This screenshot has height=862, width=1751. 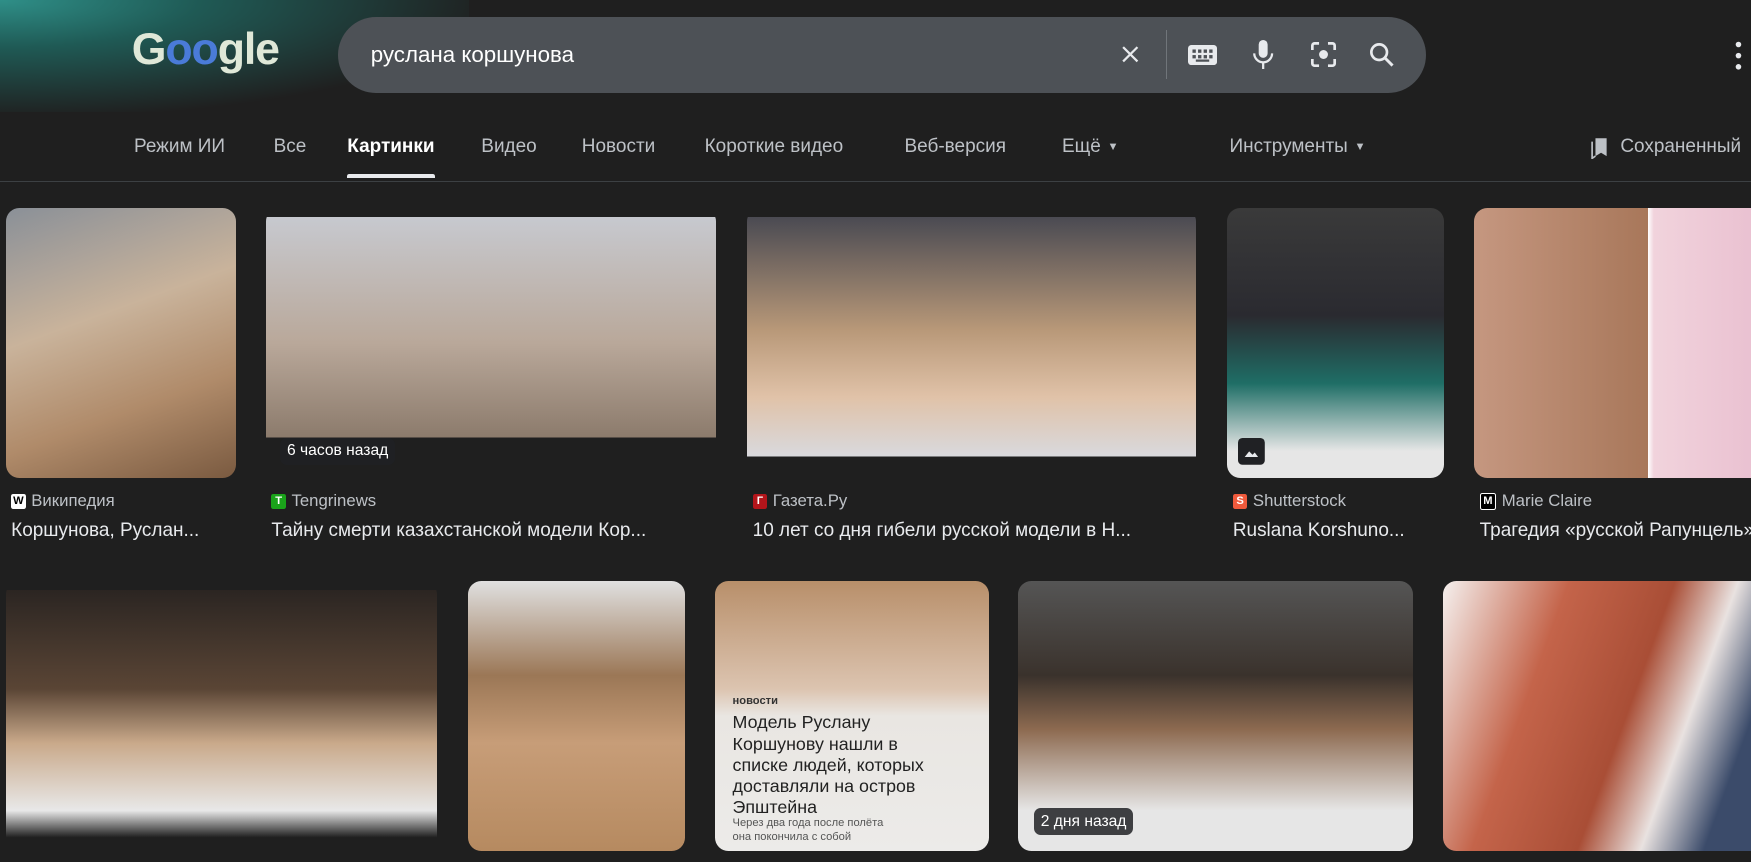 What do you see at coordinates (755, 700) in the screenshot?
I see `overlay-brand: новости` at bounding box center [755, 700].